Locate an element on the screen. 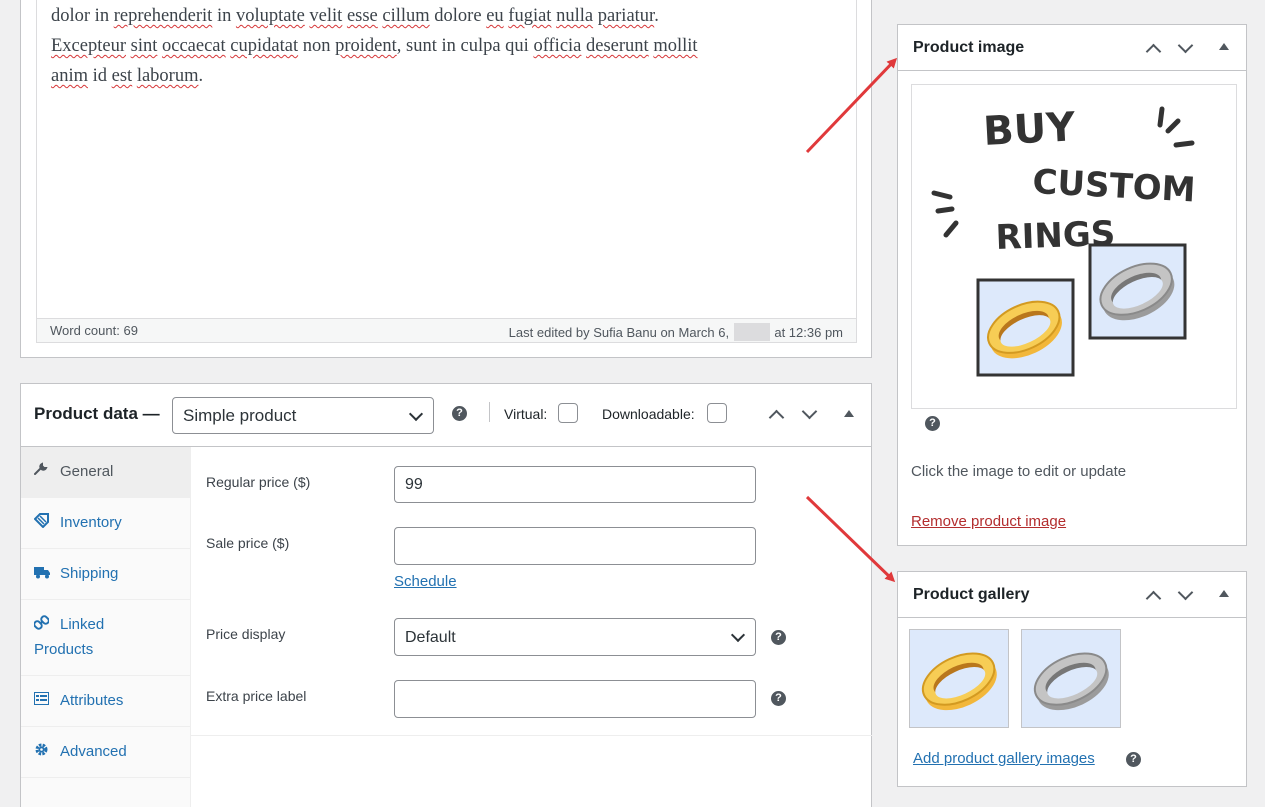 The height and width of the screenshot is (807, 1265). product-gallery-title: Product gallery is located at coordinates (971, 594).